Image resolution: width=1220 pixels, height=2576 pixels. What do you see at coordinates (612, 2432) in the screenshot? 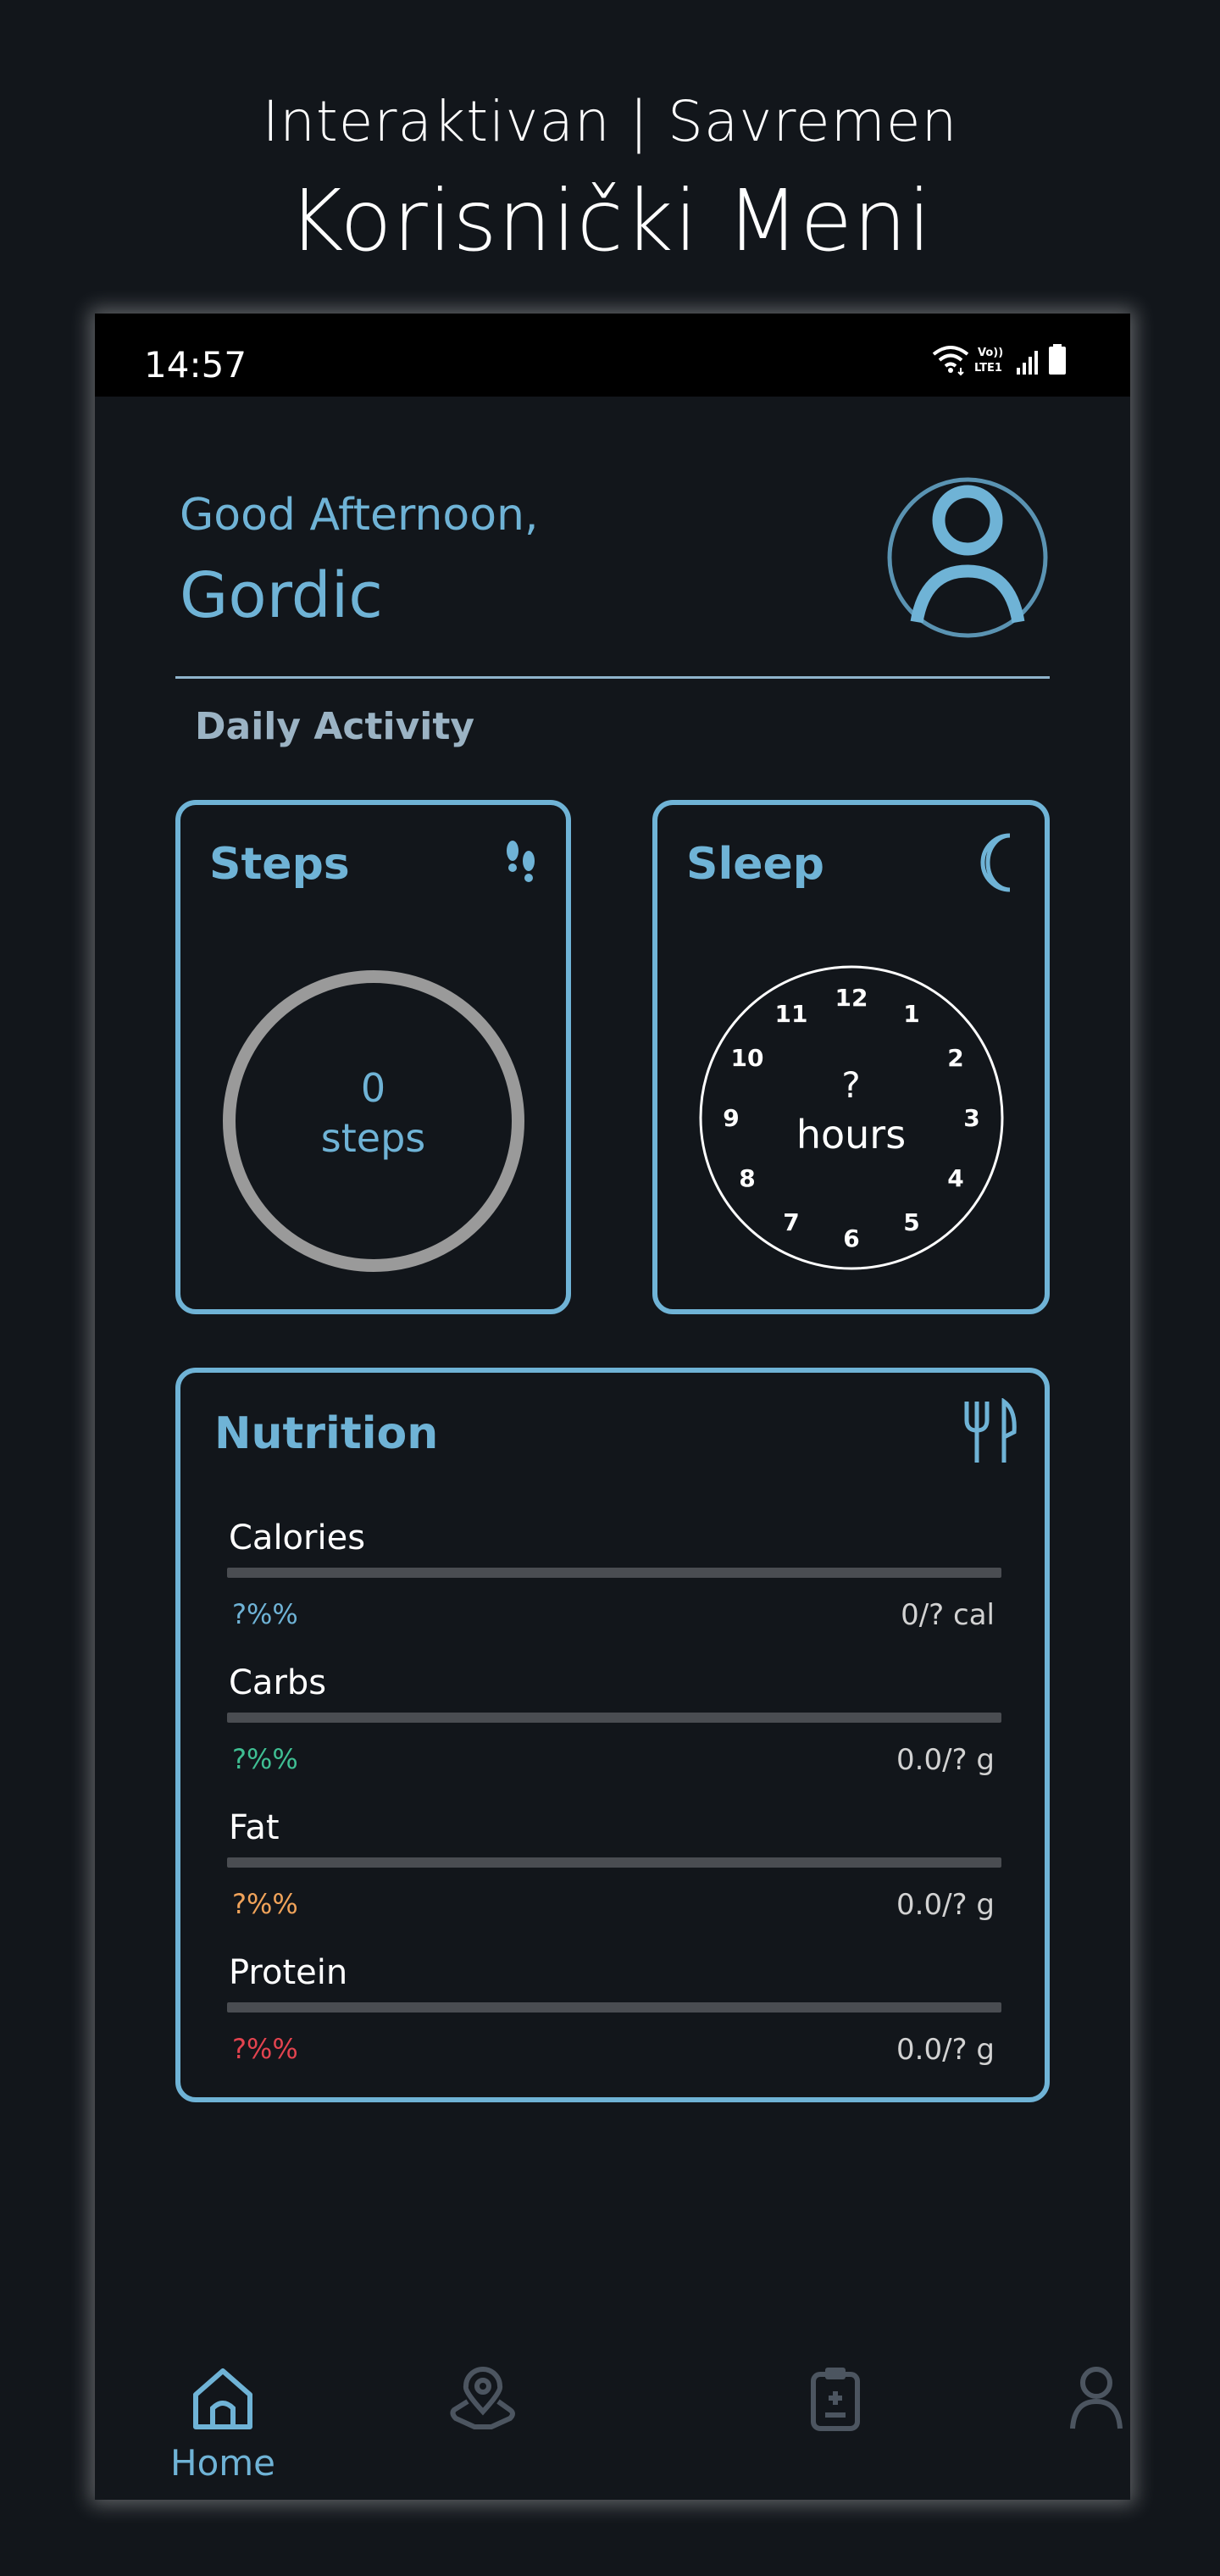
I see `bottom-nav: Home` at bounding box center [612, 2432].